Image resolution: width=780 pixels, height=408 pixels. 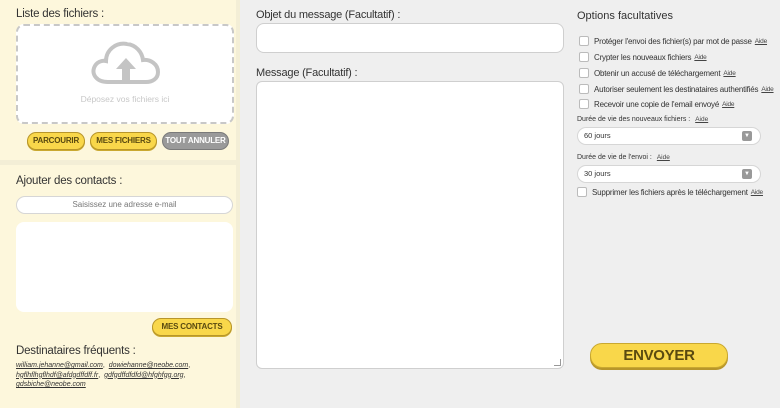 I want to click on option-label: Crypter les nouveaux fichiers, so click(x=643, y=57).